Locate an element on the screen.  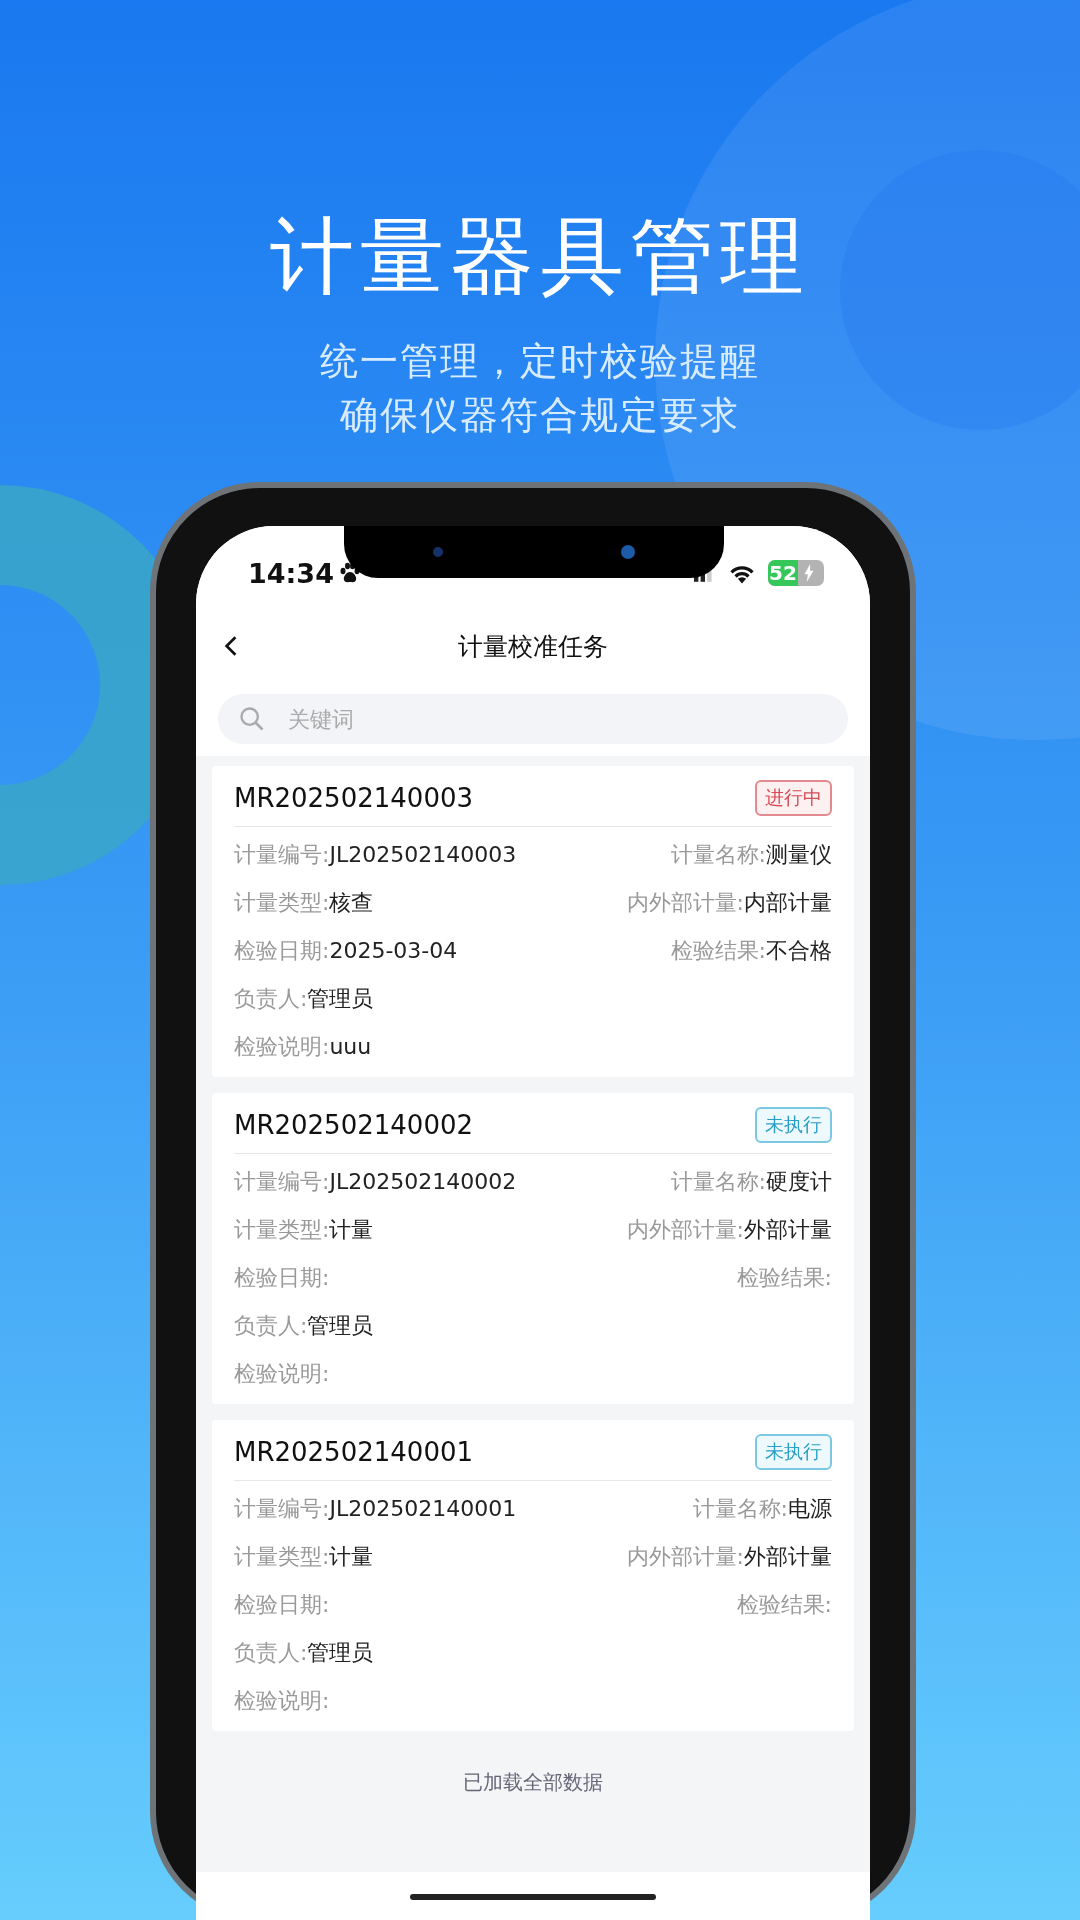
field-text: 计量编号:JL202502140003 is located at coordinates (375, 855).